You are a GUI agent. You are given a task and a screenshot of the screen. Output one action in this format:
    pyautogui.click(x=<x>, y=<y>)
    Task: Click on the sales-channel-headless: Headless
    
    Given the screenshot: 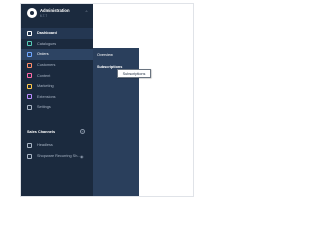 What is the action you would take?
    pyautogui.click(x=57, y=145)
    